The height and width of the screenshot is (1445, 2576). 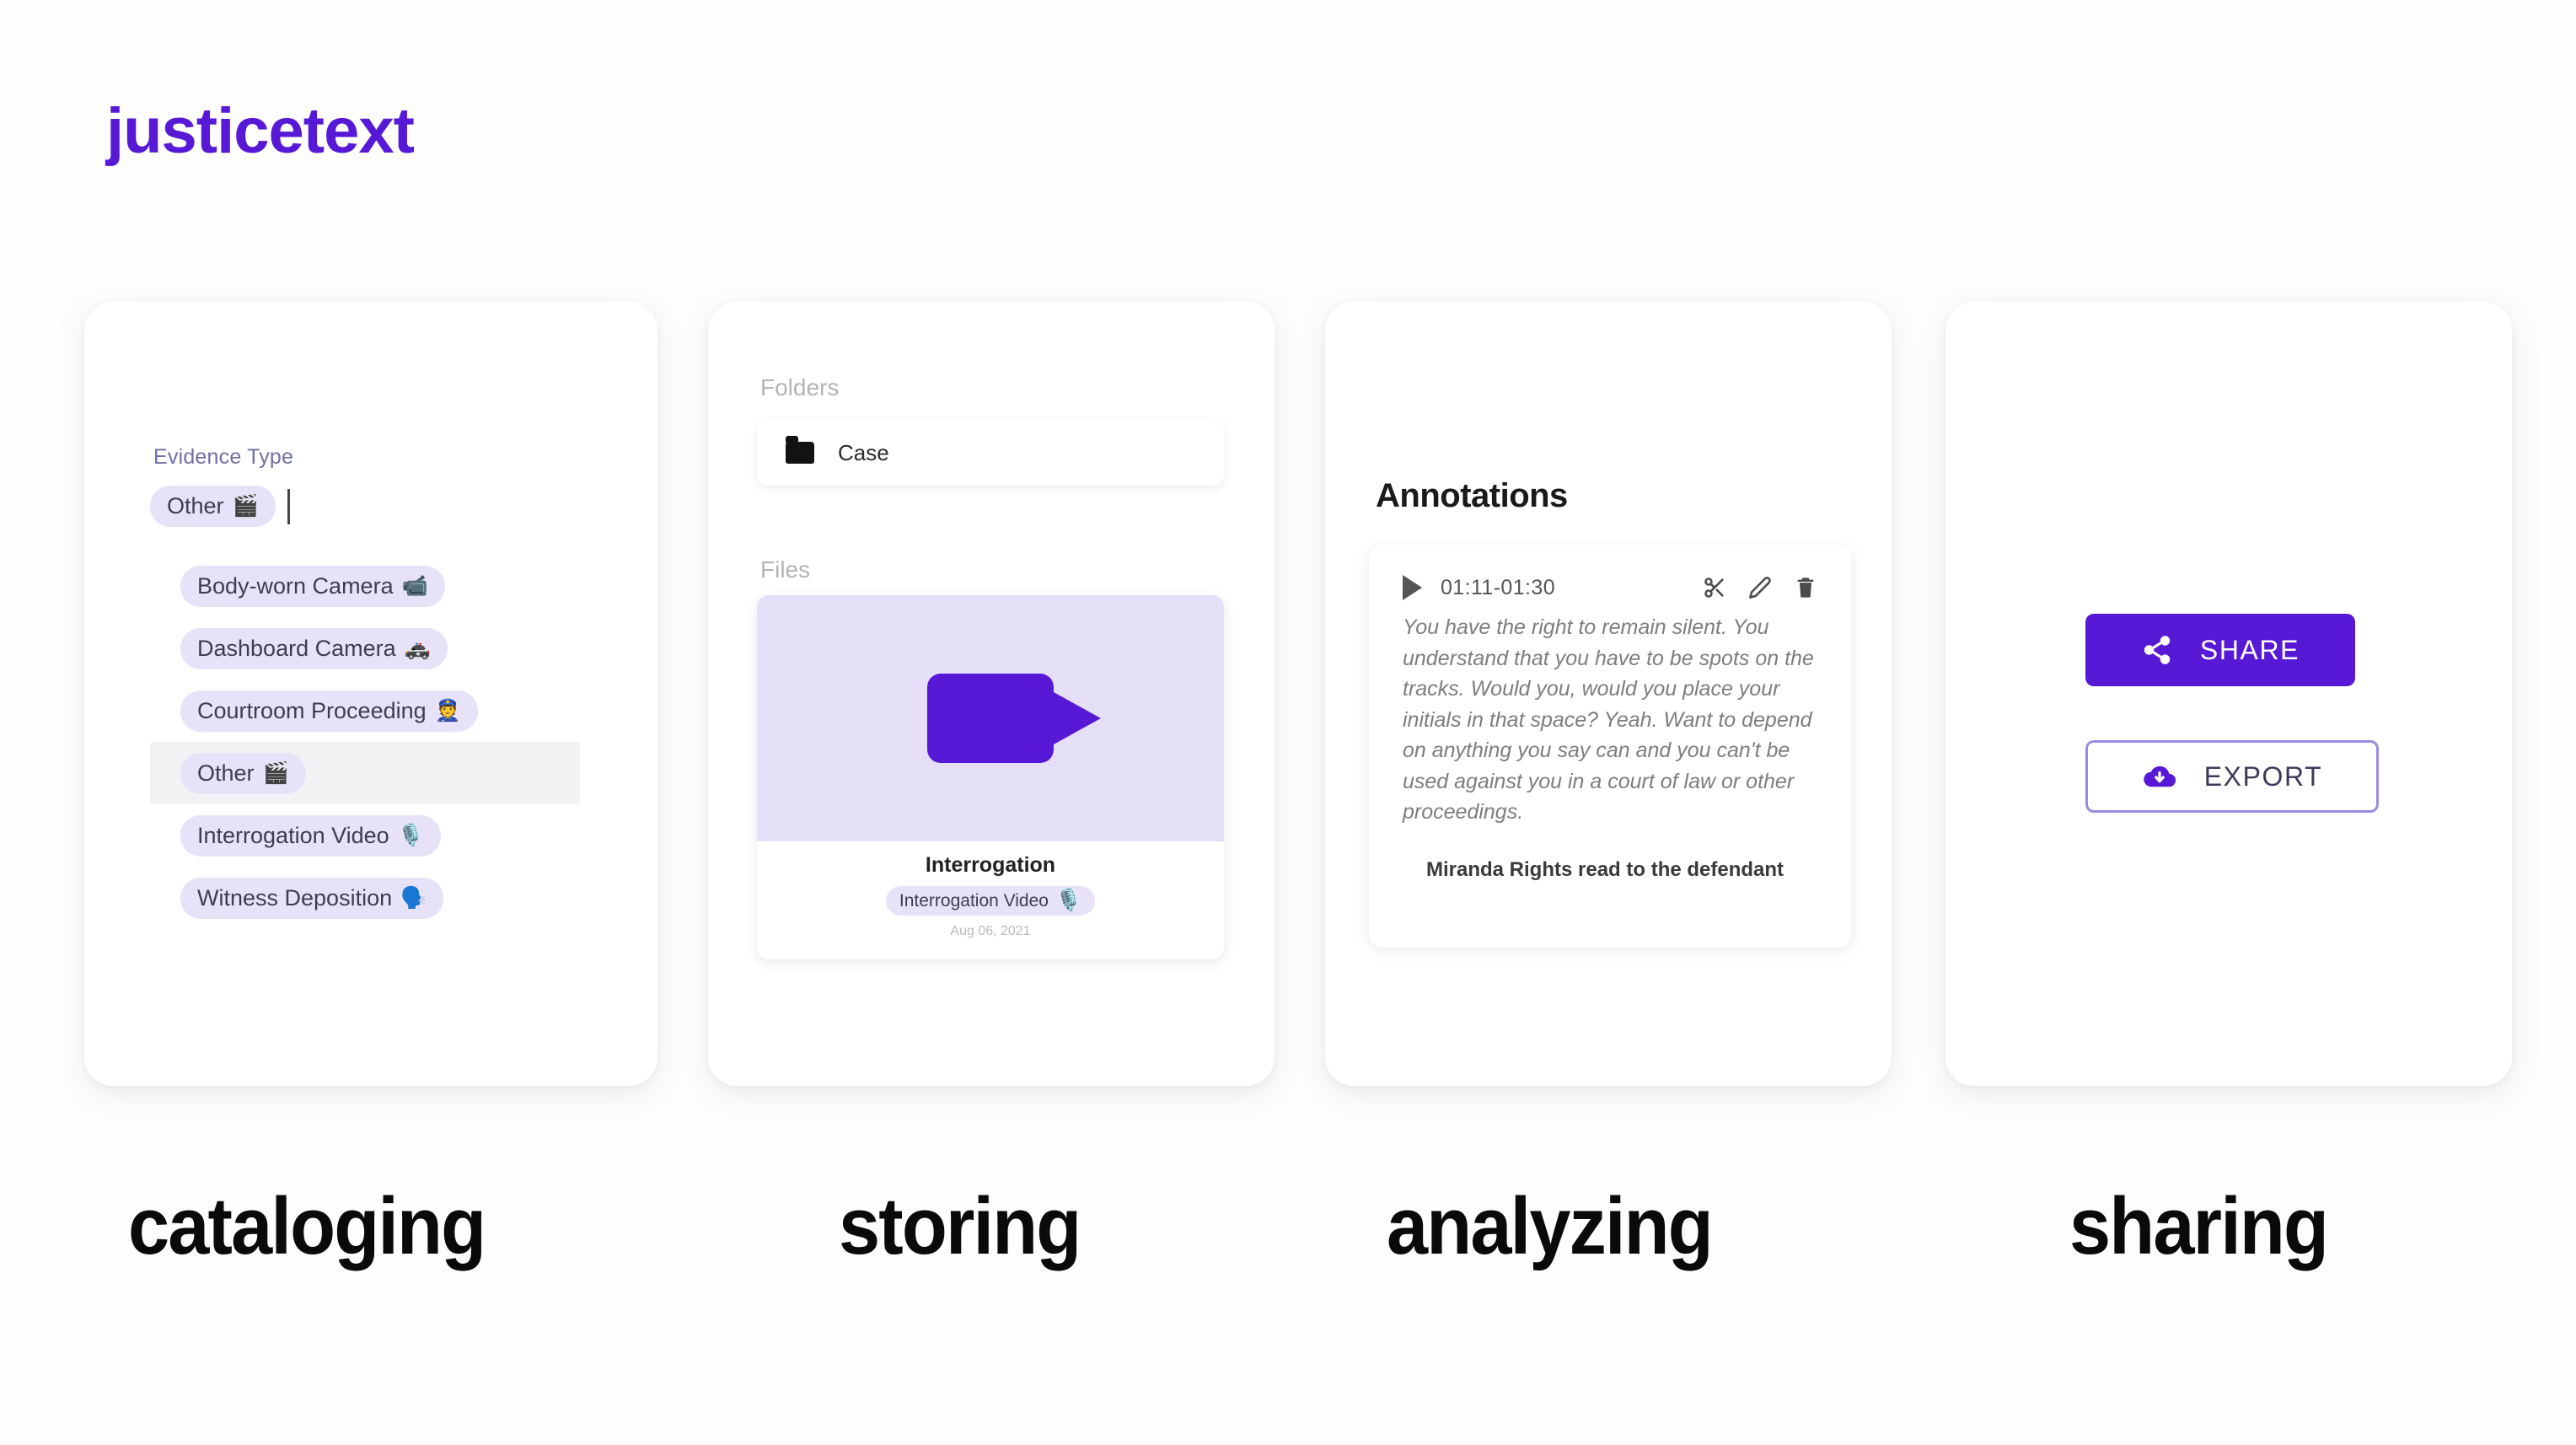 I want to click on cloud-download-icon, so click(x=2159, y=776).